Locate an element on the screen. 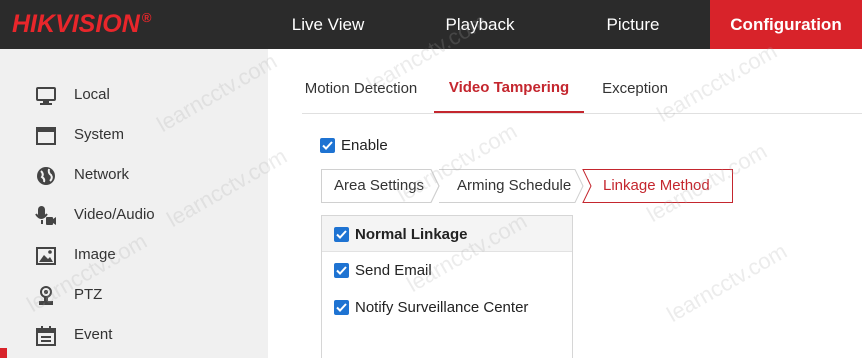  sidebar-item-label: Local is located at coordinates (92, 94).